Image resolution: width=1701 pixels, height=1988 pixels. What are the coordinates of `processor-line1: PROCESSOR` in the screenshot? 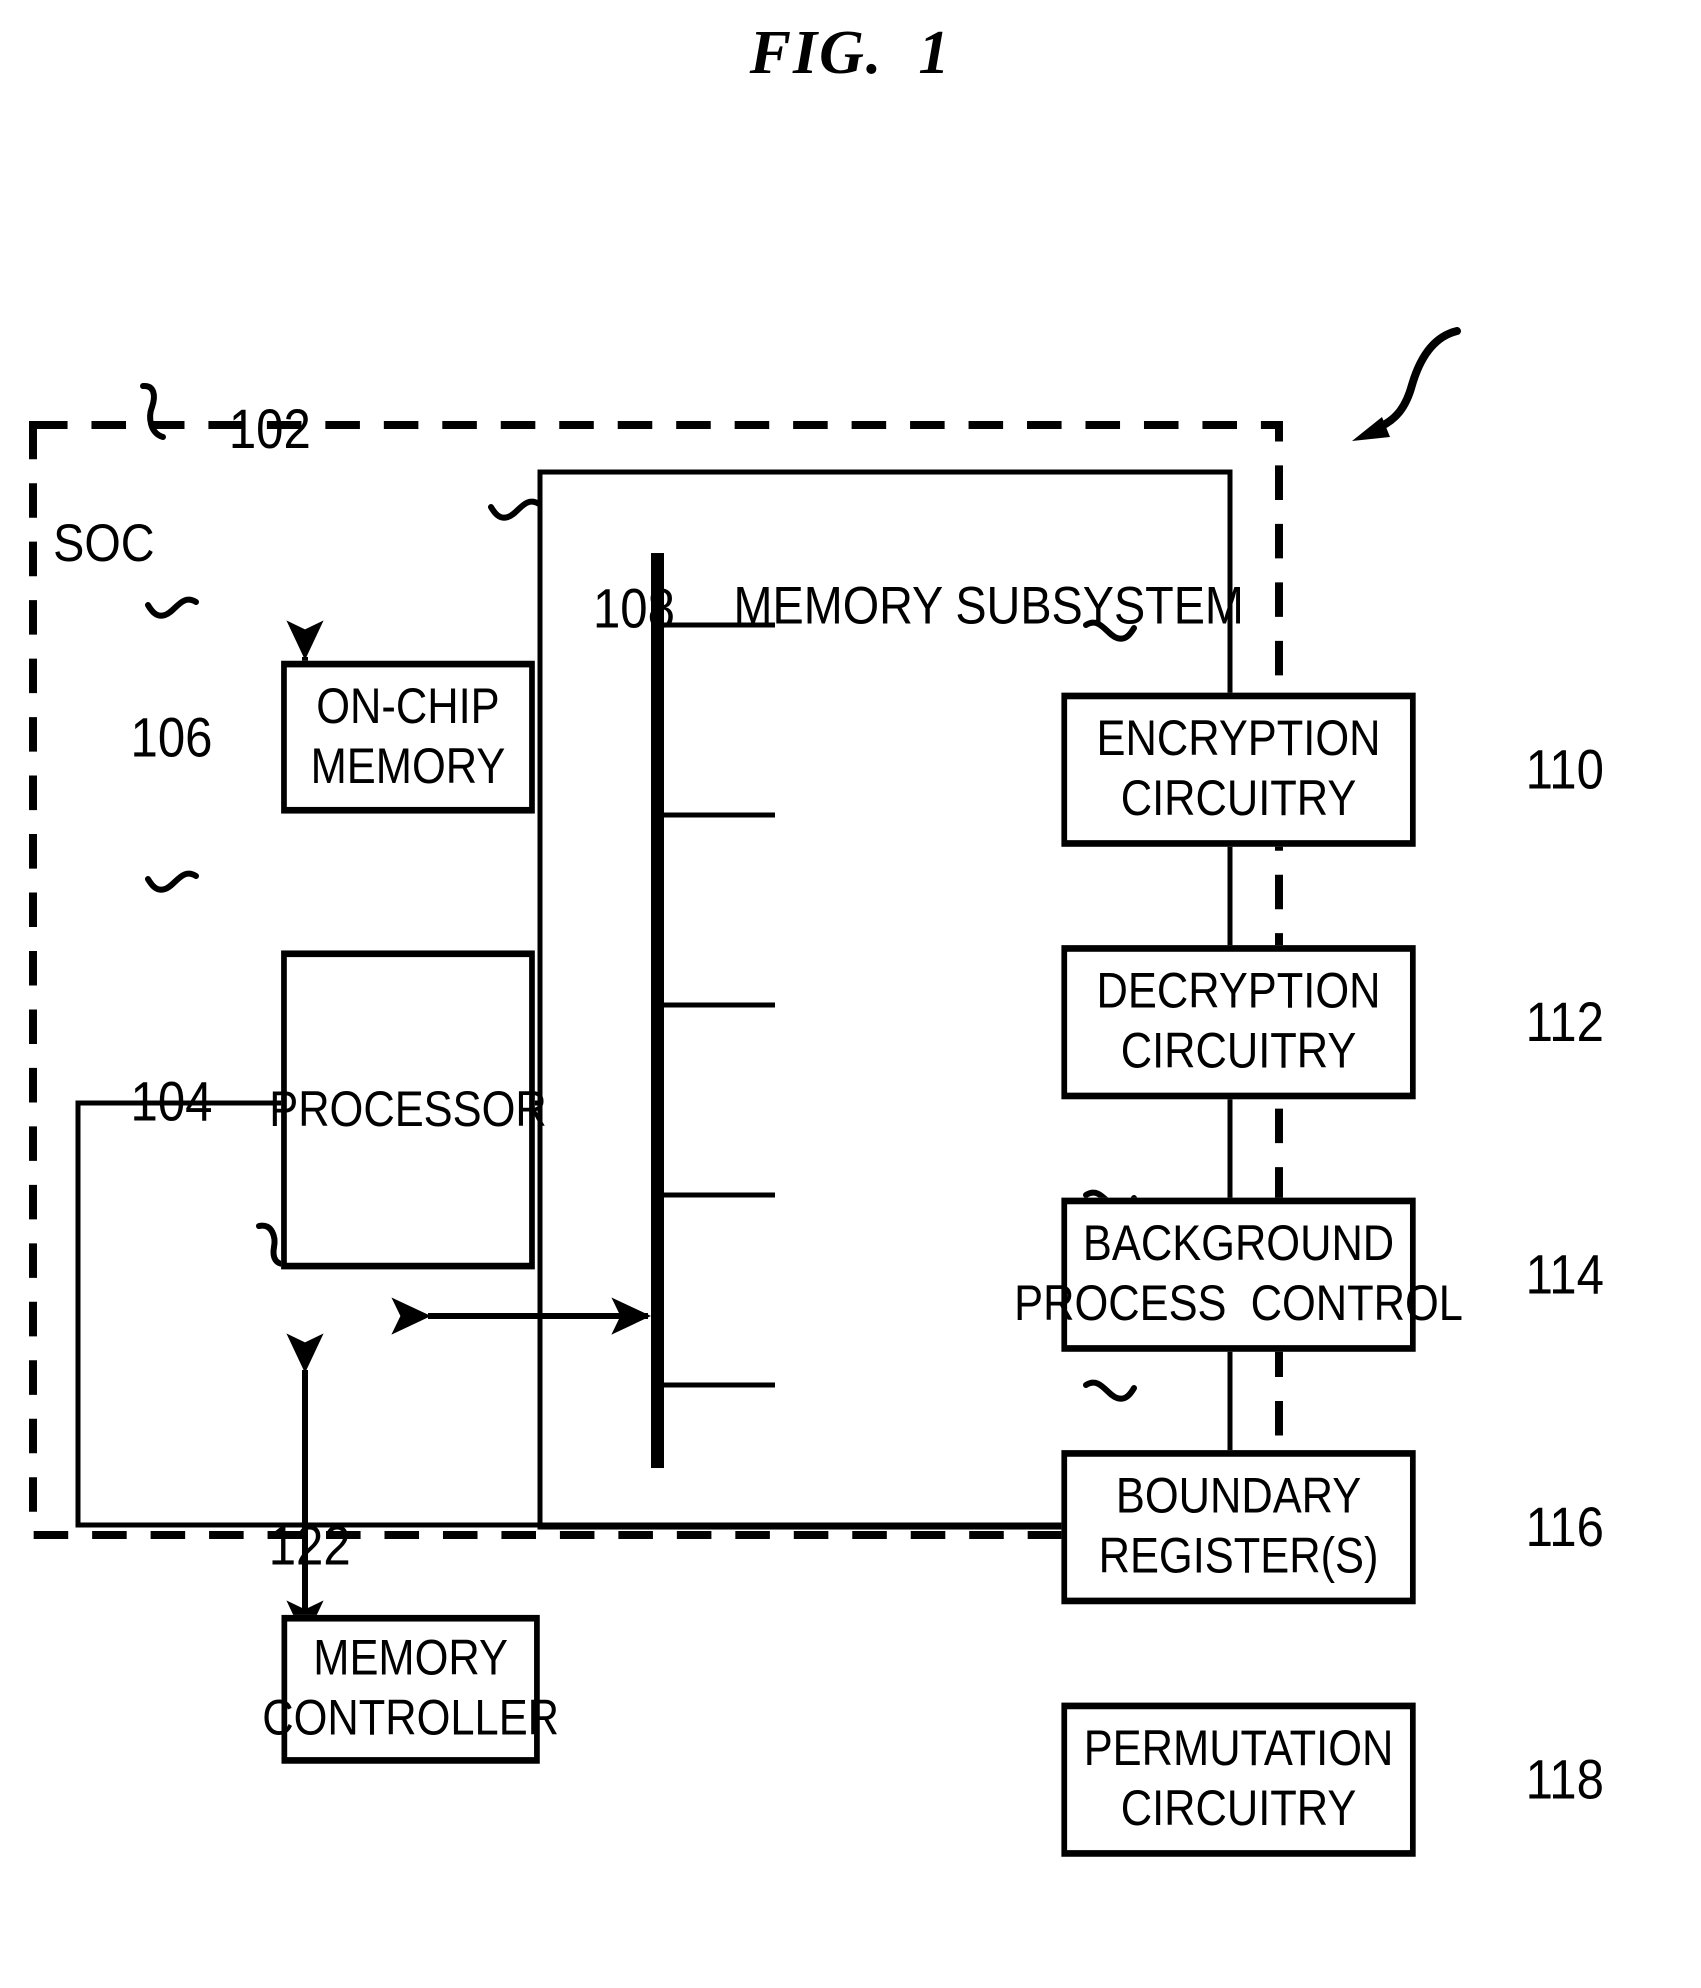 It's located at (408, 1109).